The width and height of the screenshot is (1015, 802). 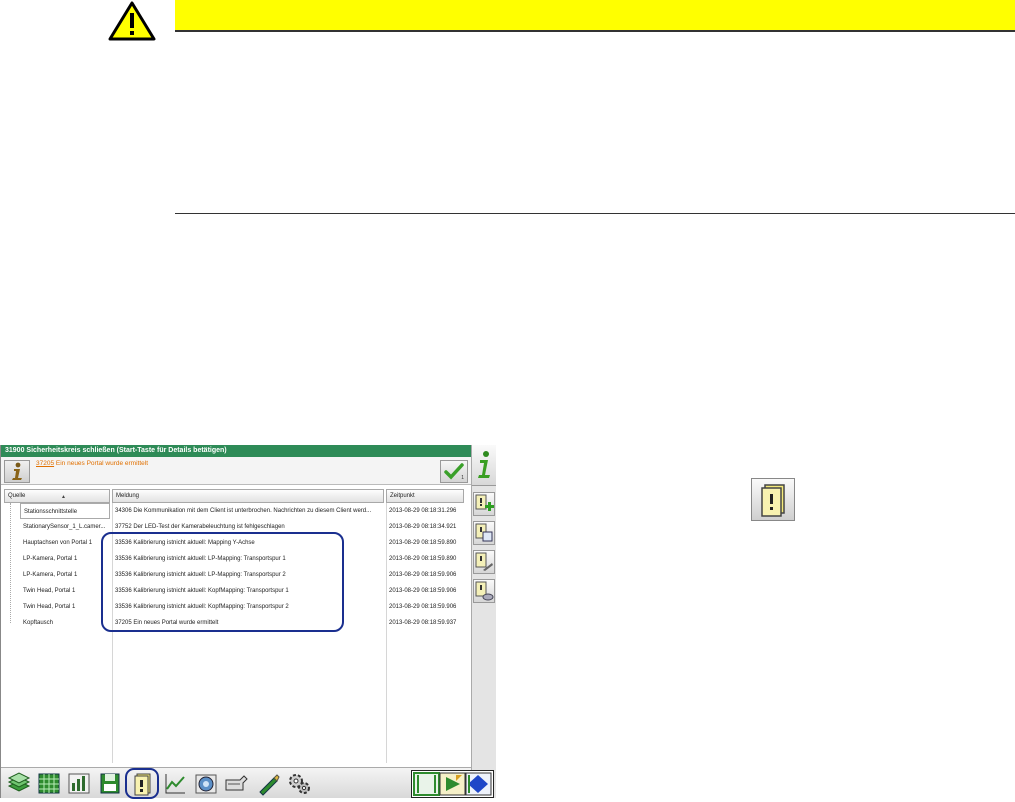 I want to click on toolbar-mode-panel, so click(x=452, y=784).